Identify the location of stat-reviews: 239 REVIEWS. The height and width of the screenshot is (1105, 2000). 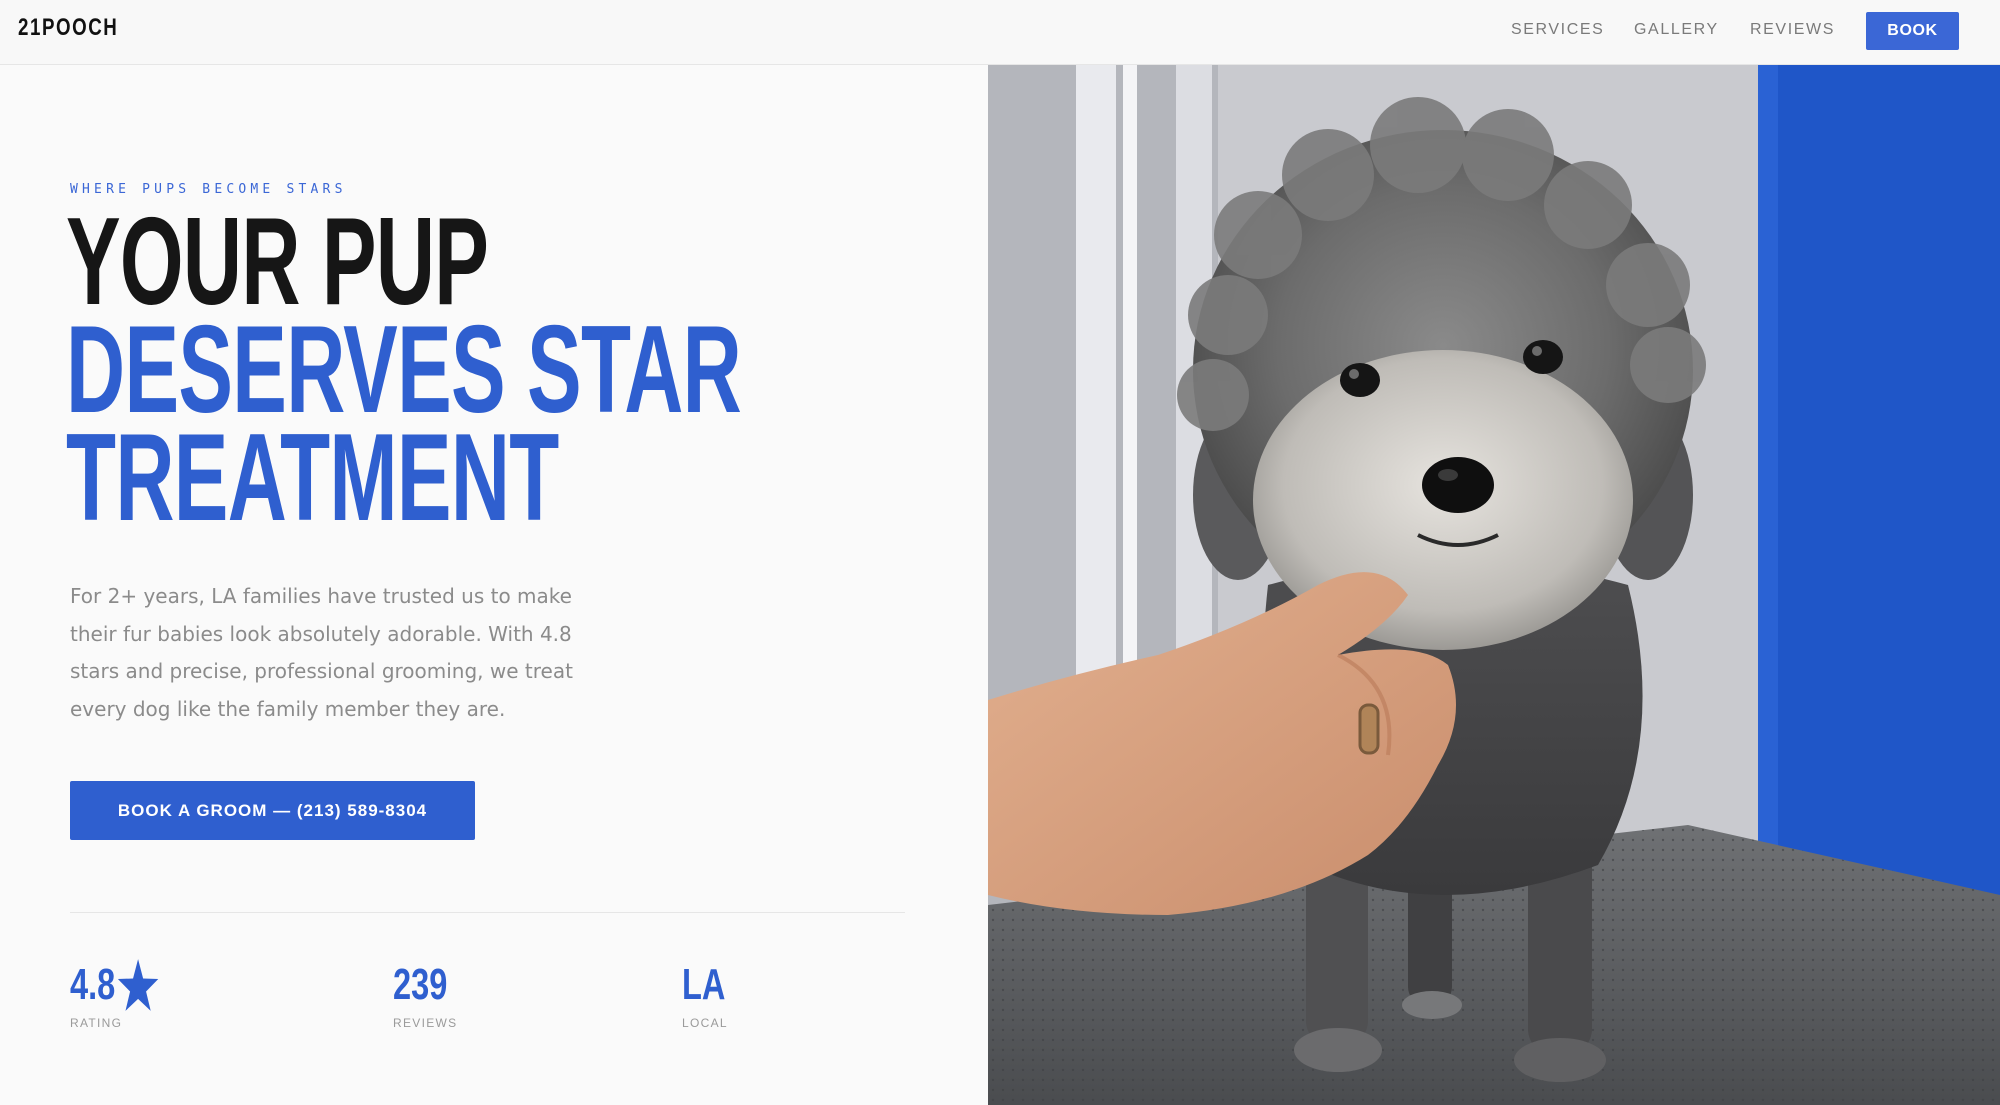
(429, 994).